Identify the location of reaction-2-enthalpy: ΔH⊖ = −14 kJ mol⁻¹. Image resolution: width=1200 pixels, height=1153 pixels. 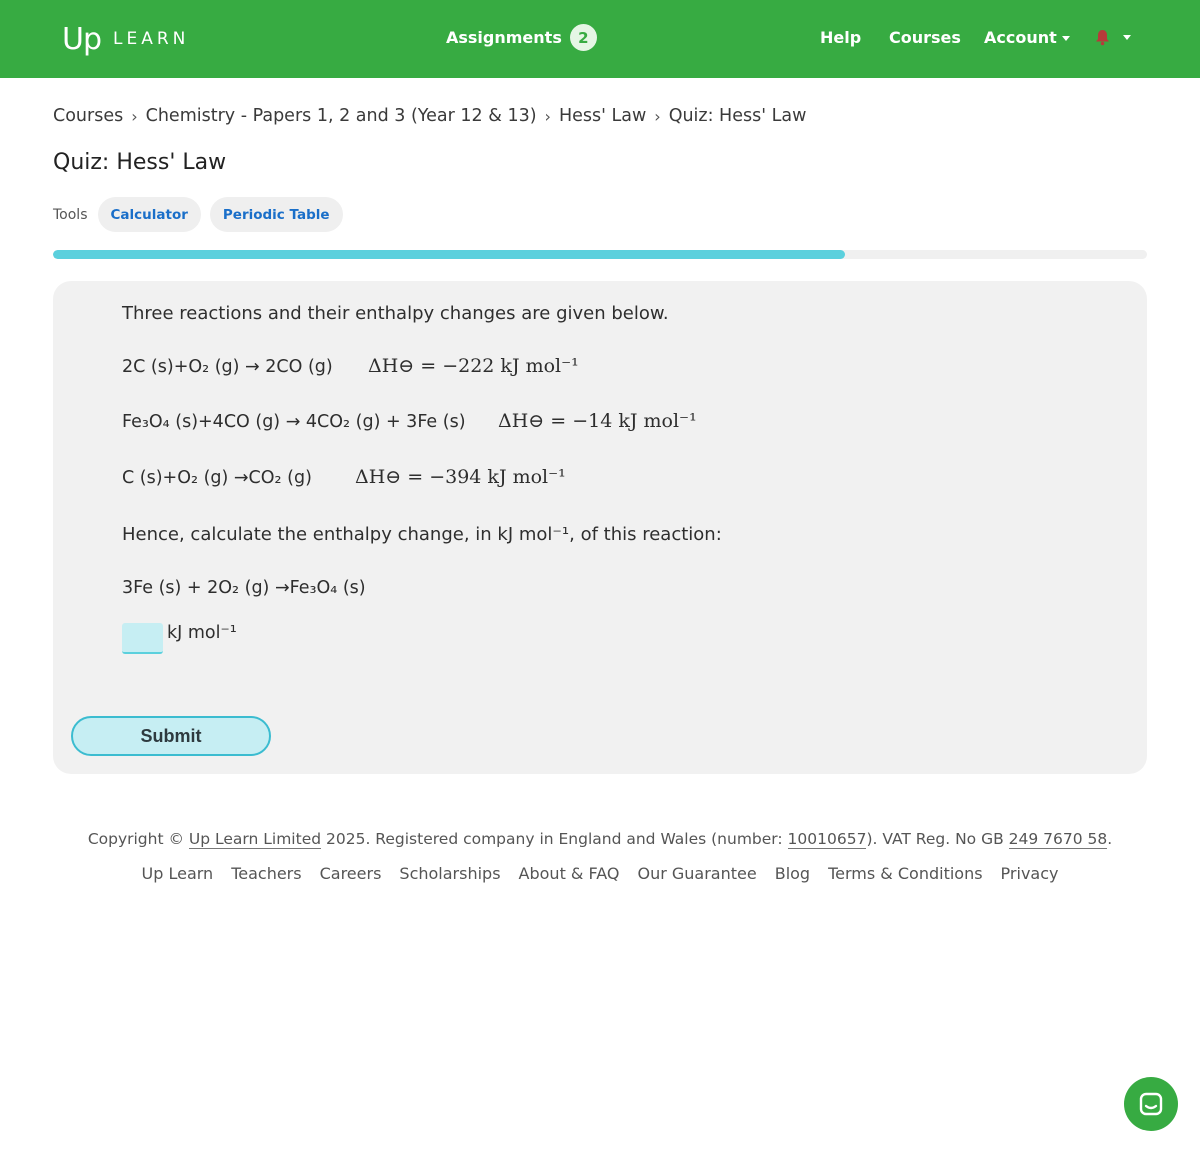
(597, 421).